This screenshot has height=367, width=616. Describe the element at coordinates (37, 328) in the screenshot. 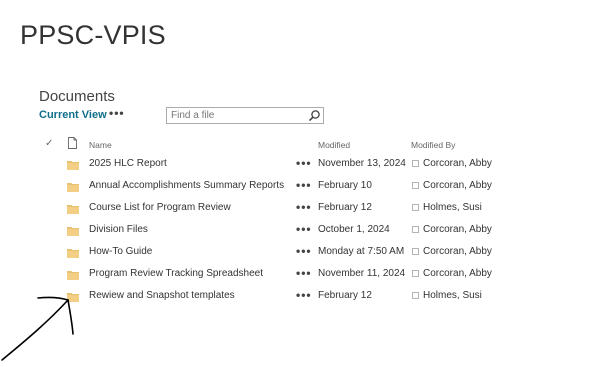

I see `hand-drawn-arrow` at that location.